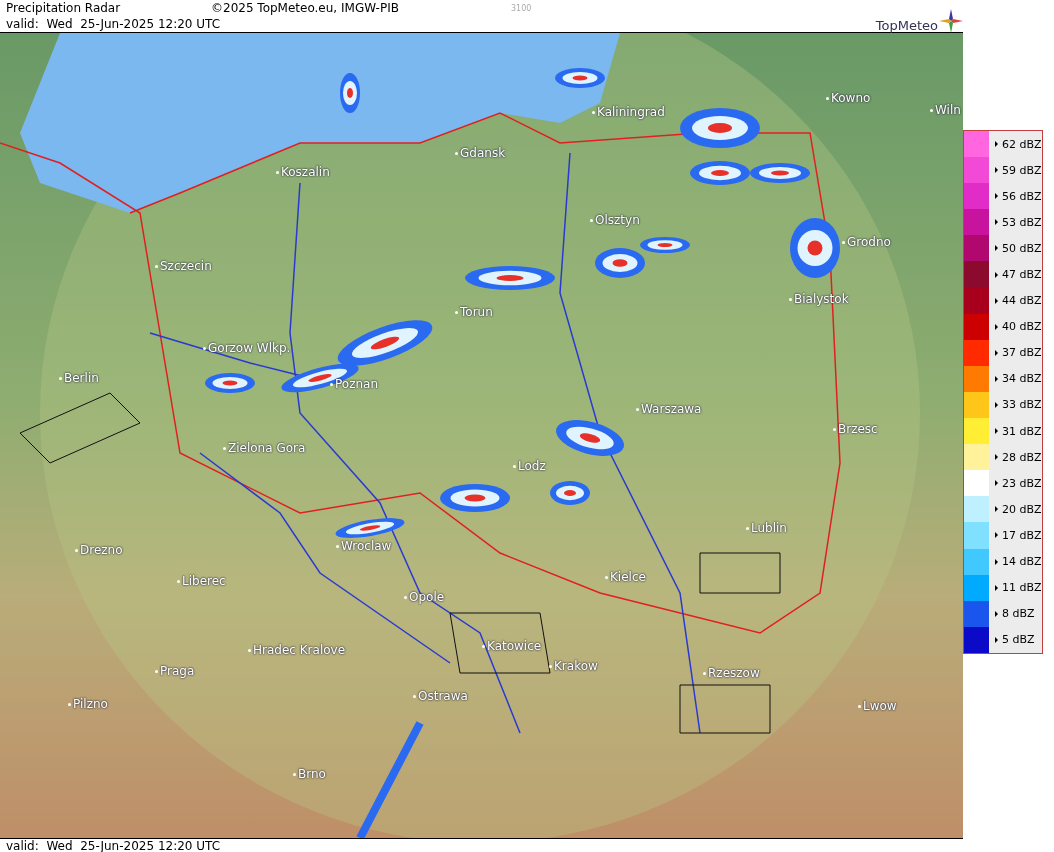 This screenshot has width=1054, height=852. Describe the element at coordinates (769, 528) in the screenshot. I see `city-label: Lublin` at that location.